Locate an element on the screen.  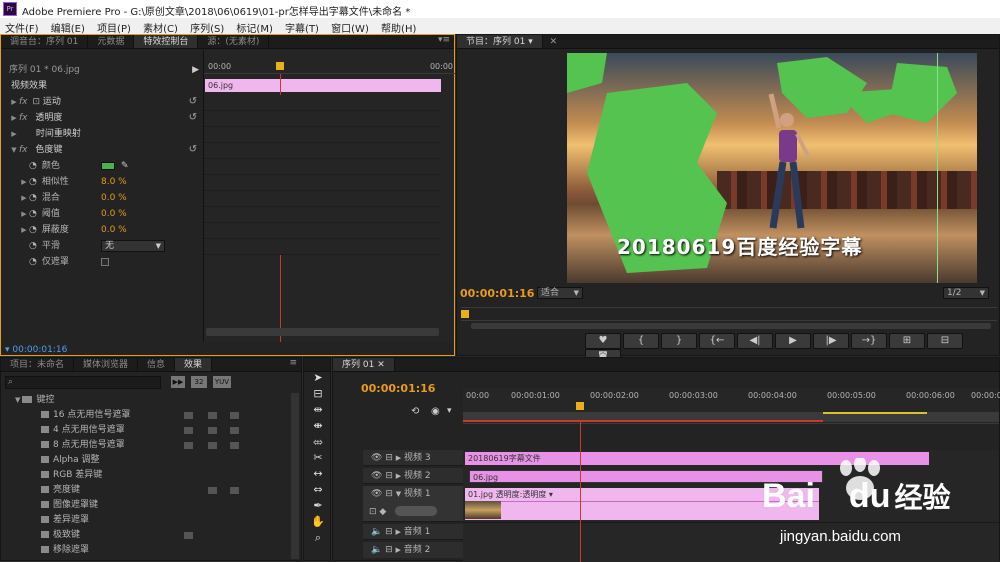
slip-tool-icon: ↔ is located at coordinates (318, 474).